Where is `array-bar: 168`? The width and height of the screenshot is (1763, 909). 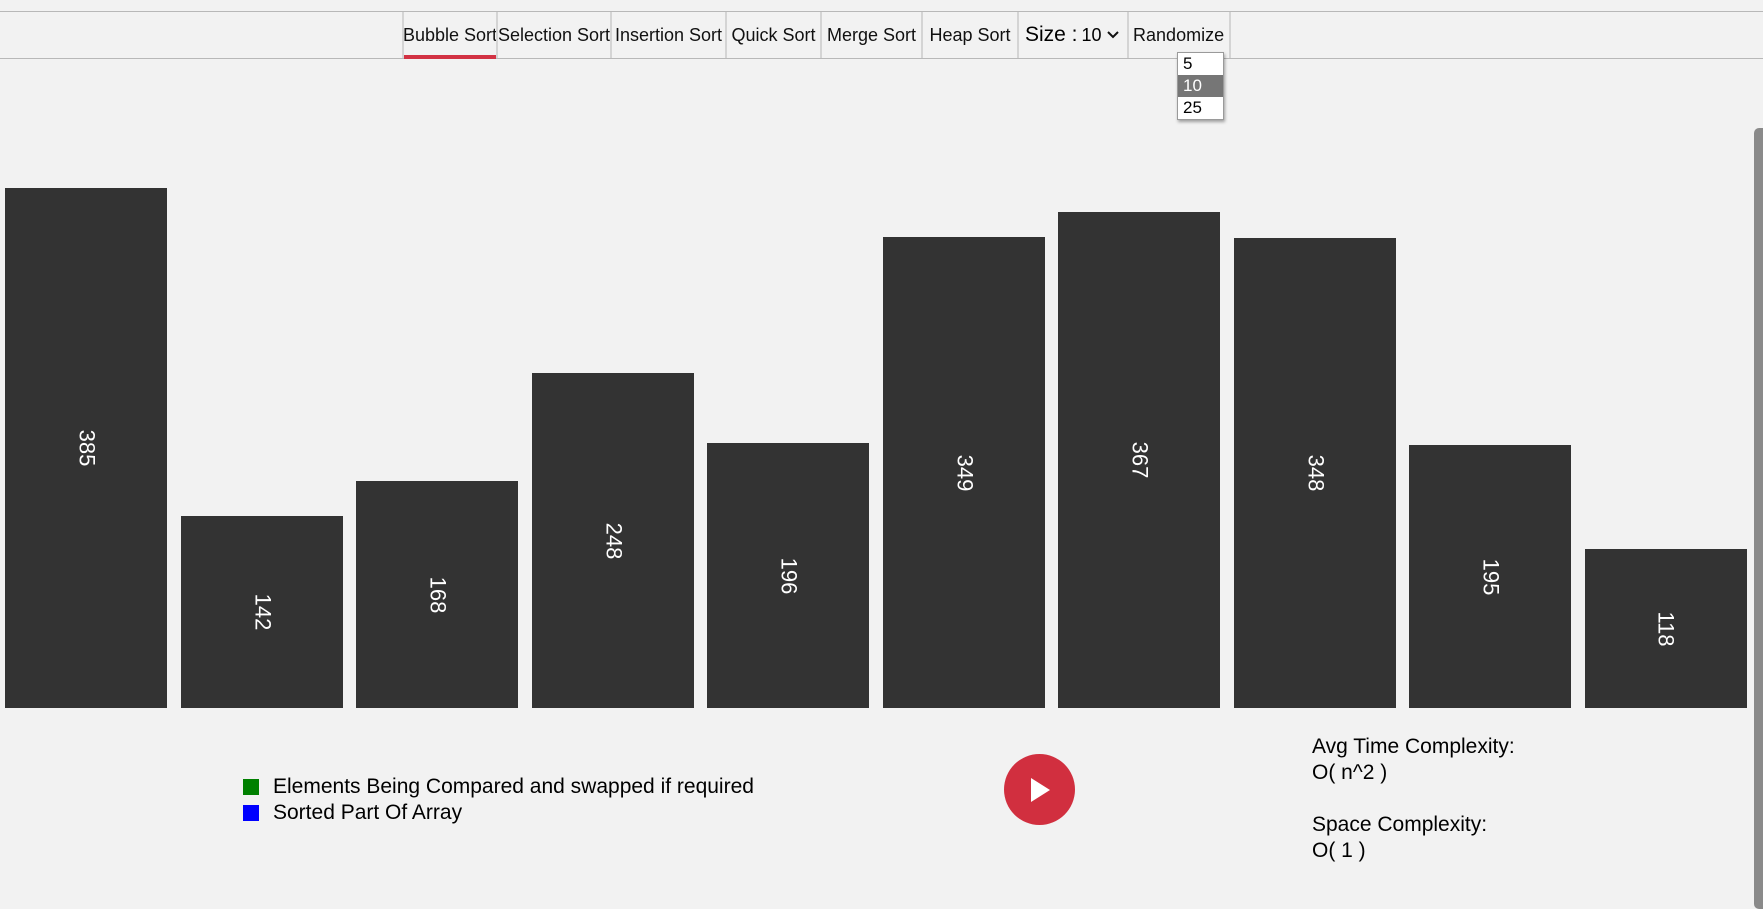
array-bar: 168 is located at coordinates (437, 594).